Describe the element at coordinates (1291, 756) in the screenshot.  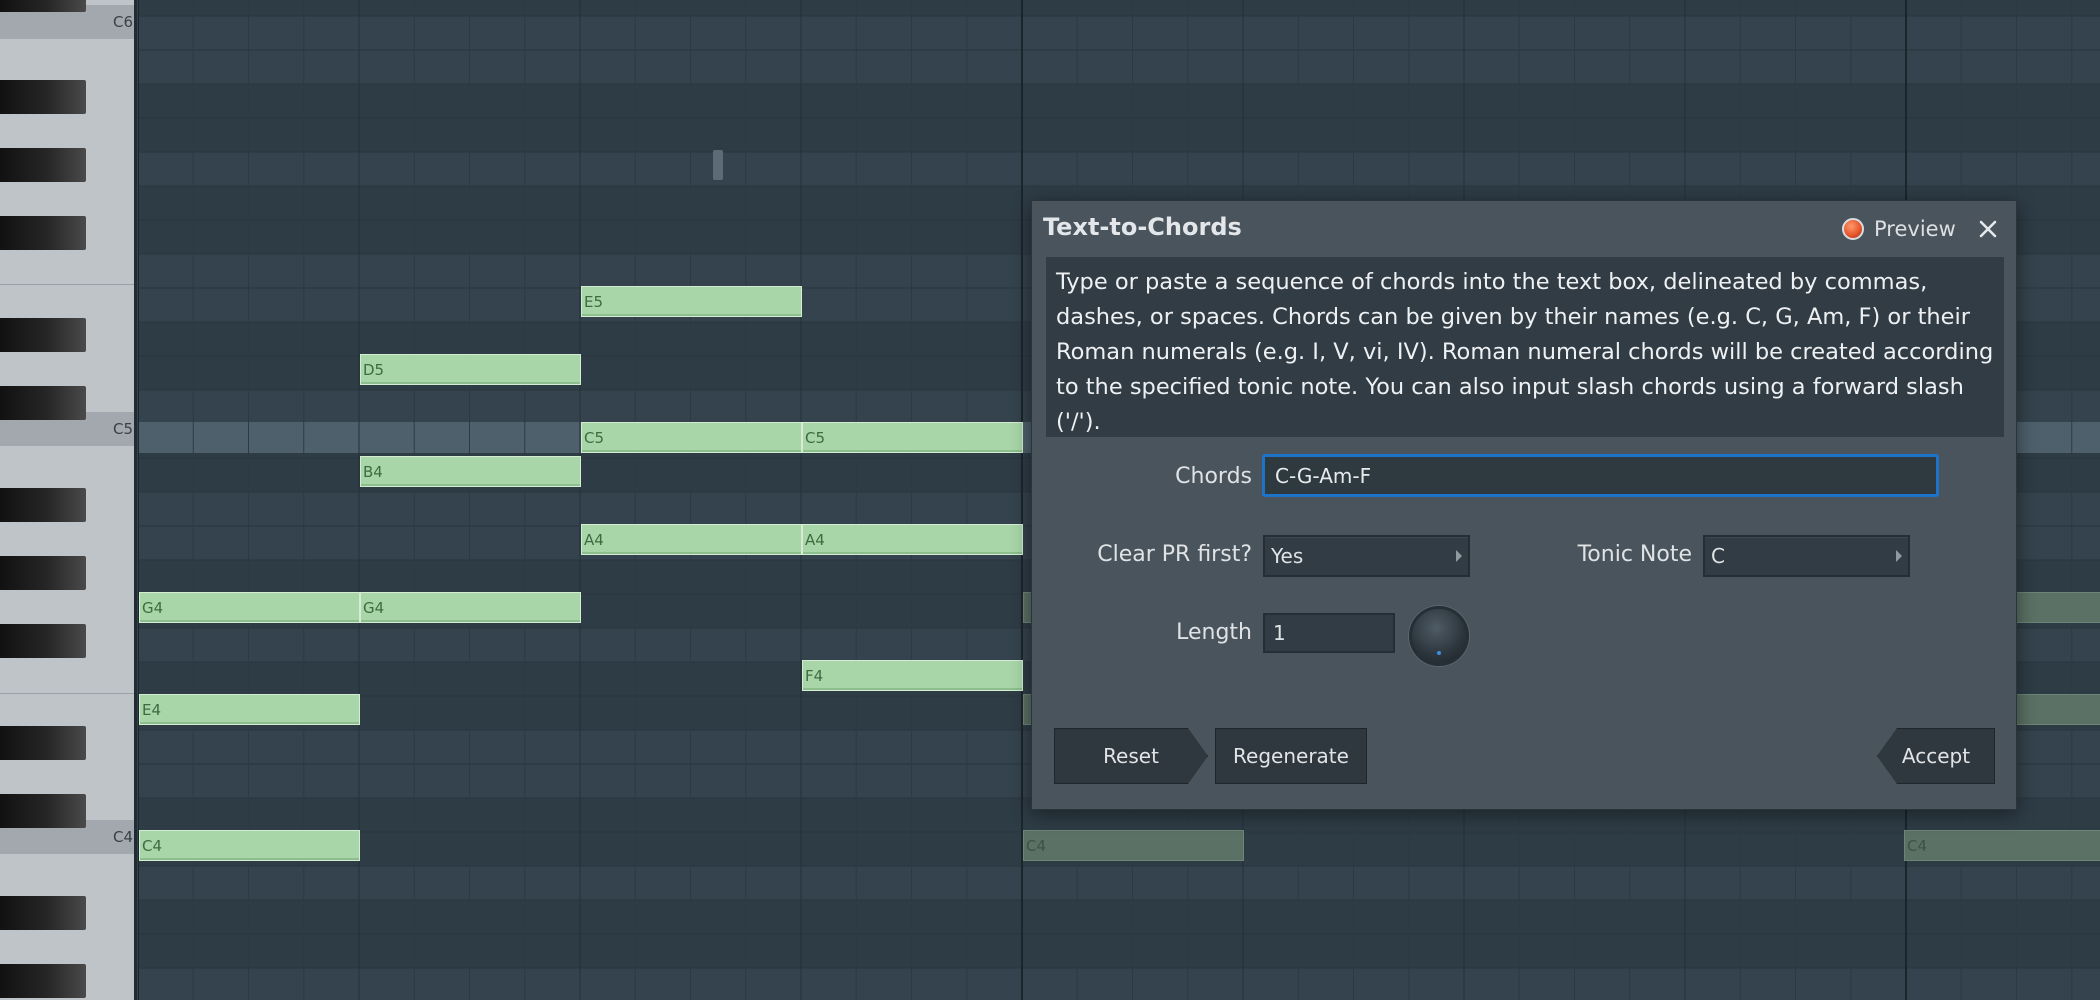
I see `regenerate-button: Regenerate` at that location.